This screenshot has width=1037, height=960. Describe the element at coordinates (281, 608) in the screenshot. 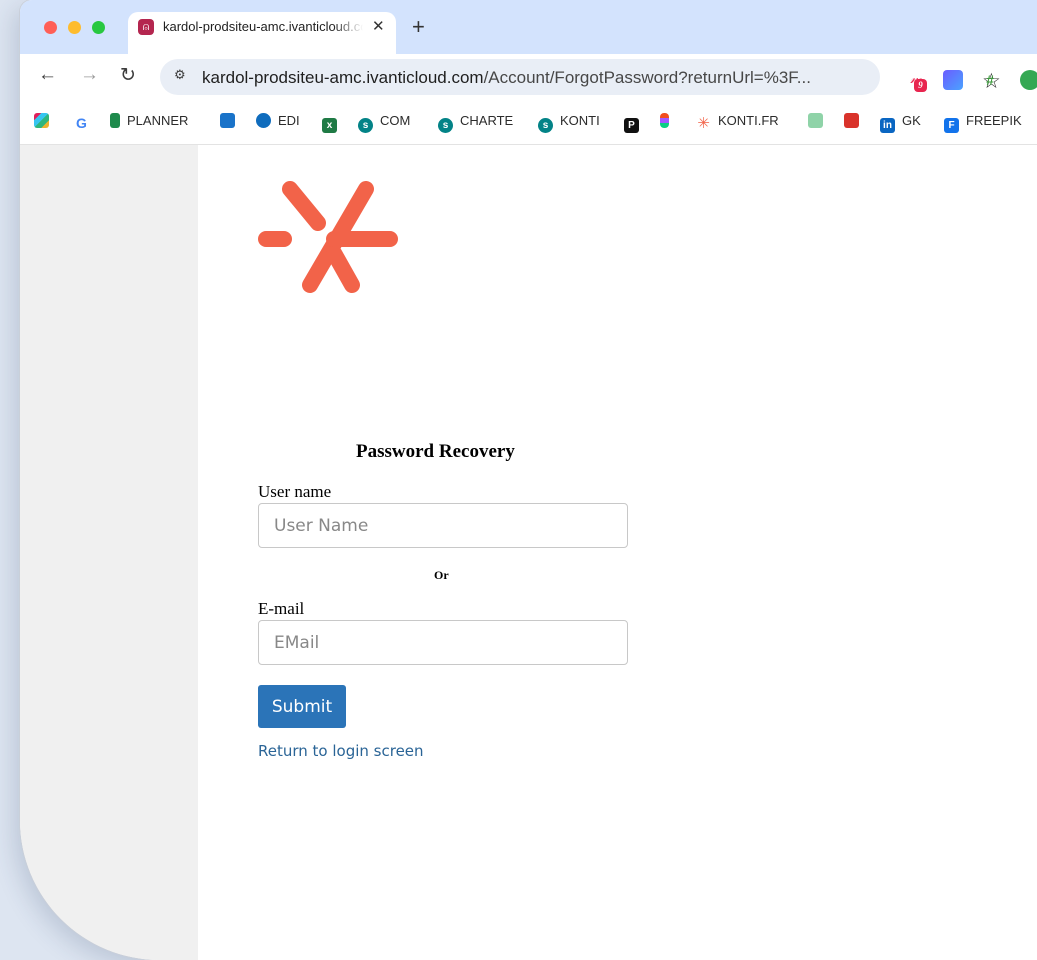

I see `email-label: E-mail` at that location.